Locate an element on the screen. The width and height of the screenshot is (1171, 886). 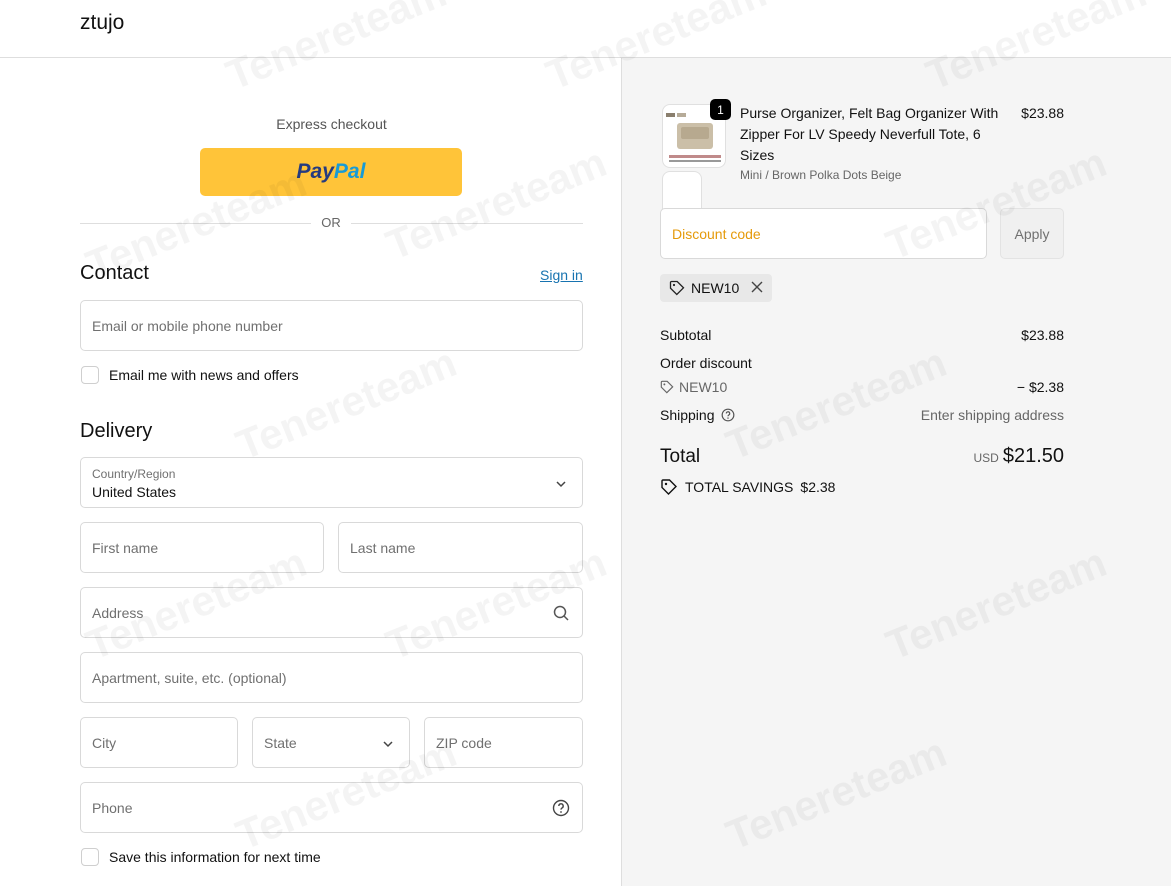
subtotal-value: $23.88 is located at coordinates (1042, 335).